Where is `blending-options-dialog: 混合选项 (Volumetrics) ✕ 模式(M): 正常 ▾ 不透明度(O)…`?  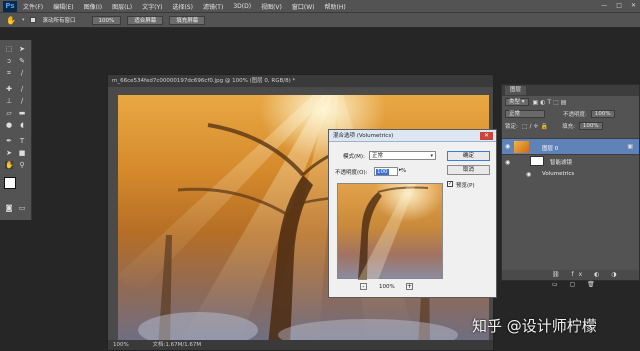 blending-options-dialog: 混合选项 (Volumetrics) ✕ 模式(M): 正常 ▾ 不透明度(O)… is located at coordinates (412, 213).